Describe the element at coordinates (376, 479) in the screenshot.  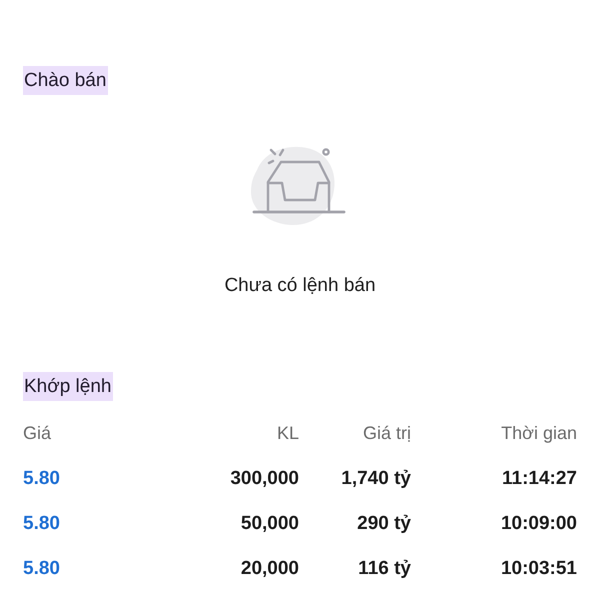
I see `table-cell: 1,740 tỷ` at that location.